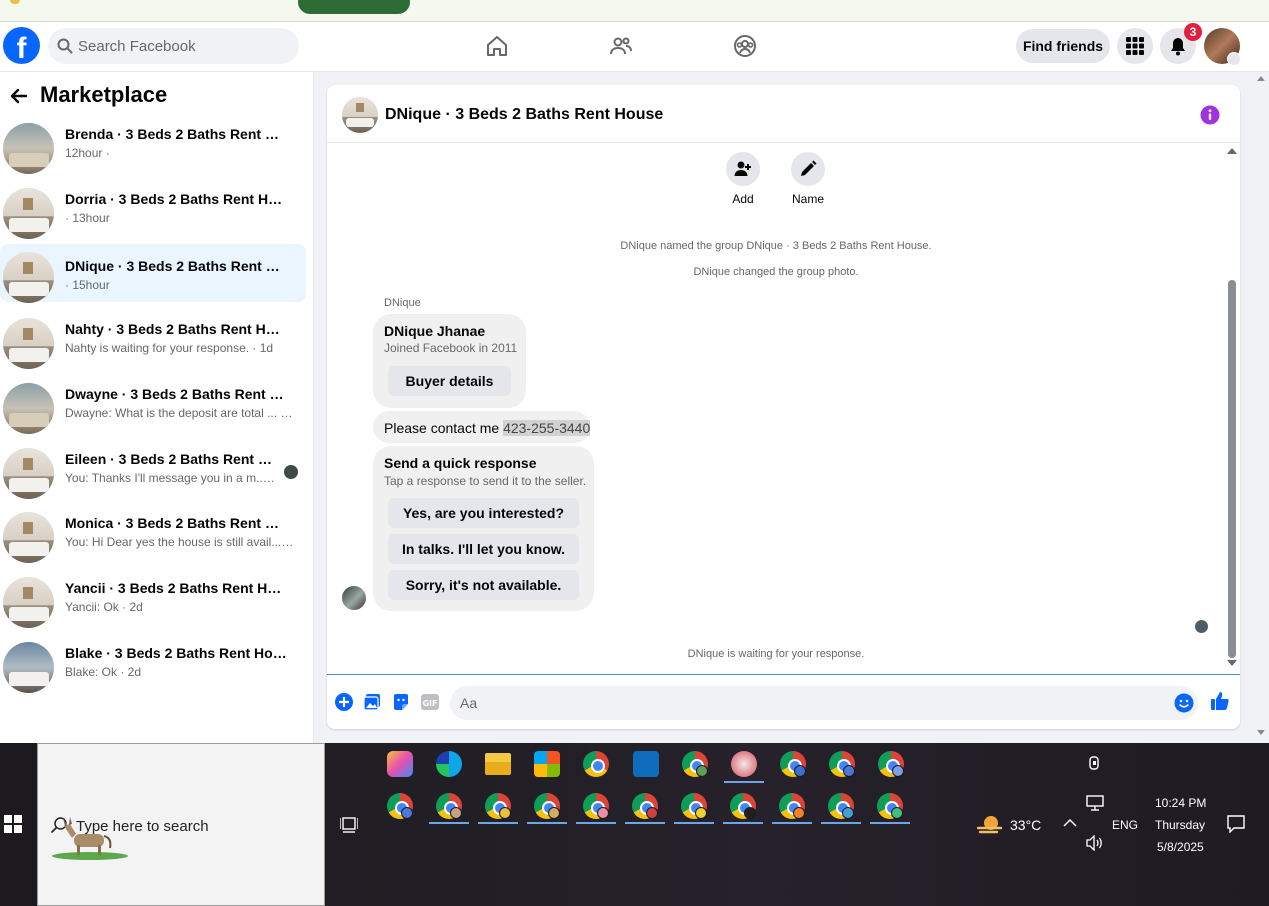  Describe the element at coordinates (808, 179) in the screenshot. I see `name-group-action: Name` at that location.